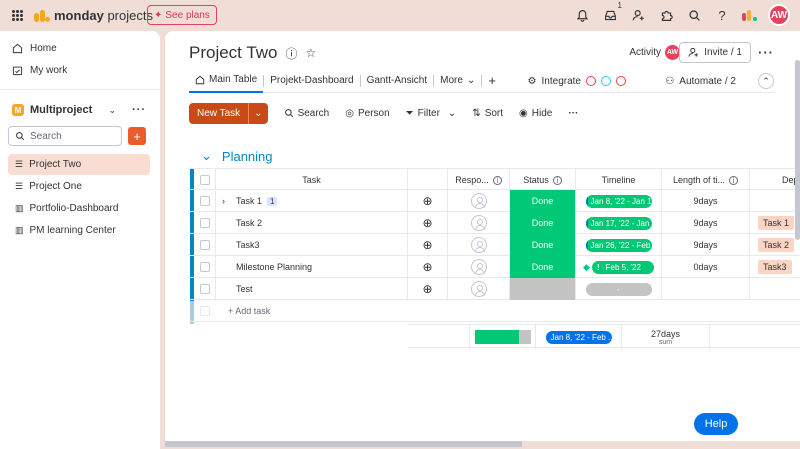 Image resolution: width=800 pixels, height=449 pixels. Describe the element at coordinates (228, 113) in the screenshot. I see `new-task-button: New Task ⌄` at that location.